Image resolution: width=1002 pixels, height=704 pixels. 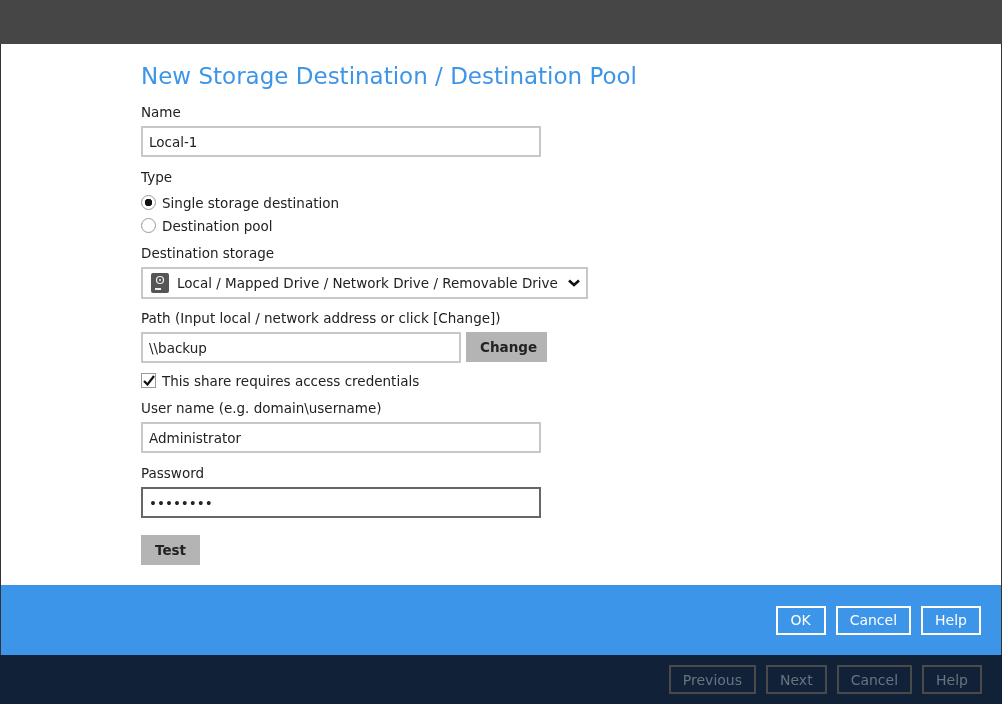 I want to click on checkbox-label: This share requires access credentials, so click(x=291, y=380).